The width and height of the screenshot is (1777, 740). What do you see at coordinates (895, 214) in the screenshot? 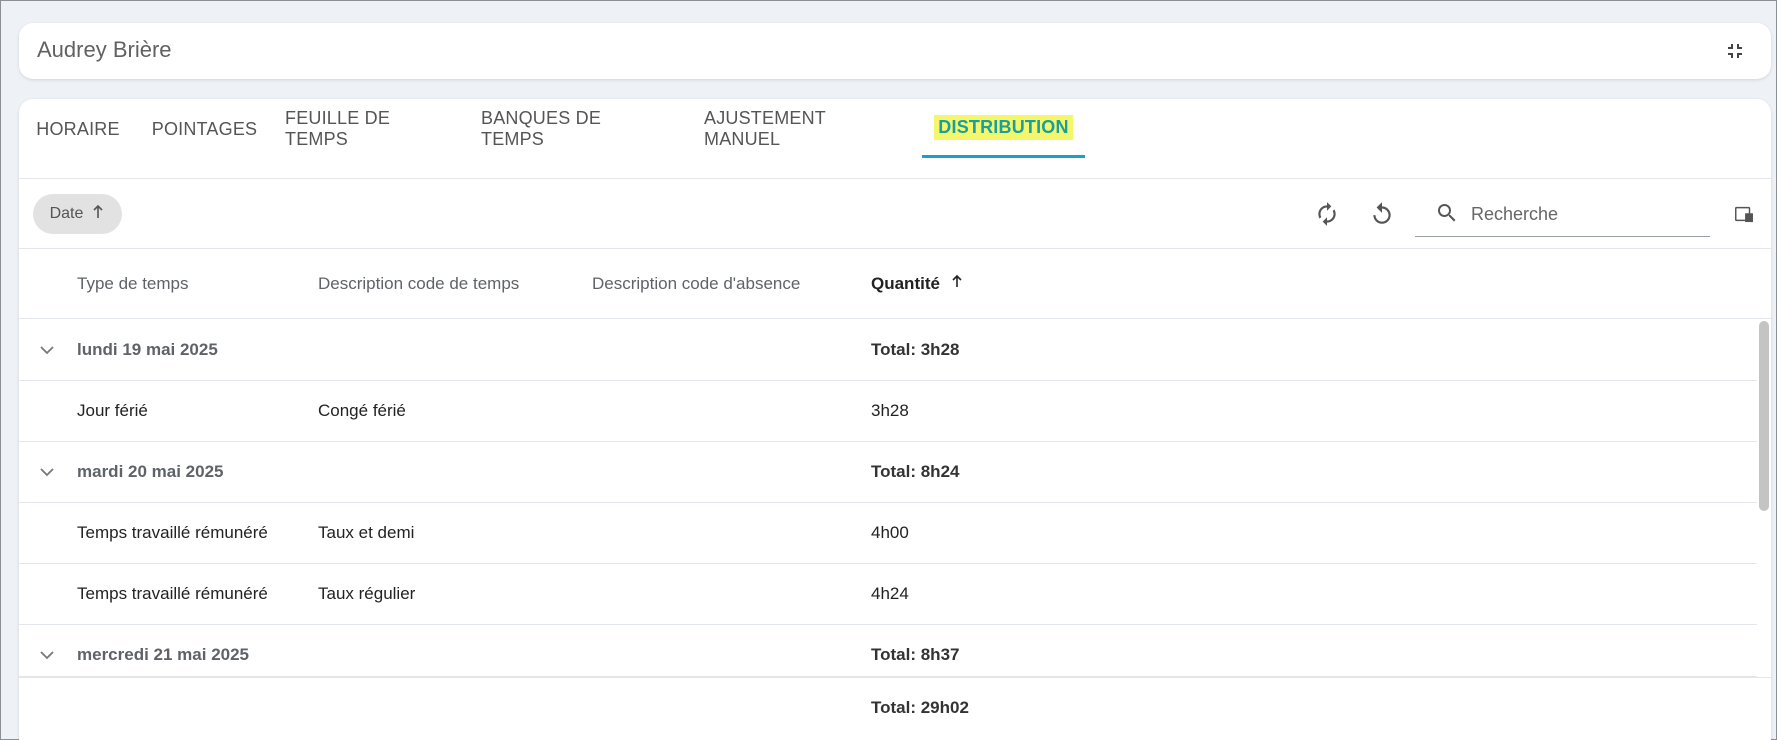
I see `table-toolbar: Date` at bounding box center [895, 214].